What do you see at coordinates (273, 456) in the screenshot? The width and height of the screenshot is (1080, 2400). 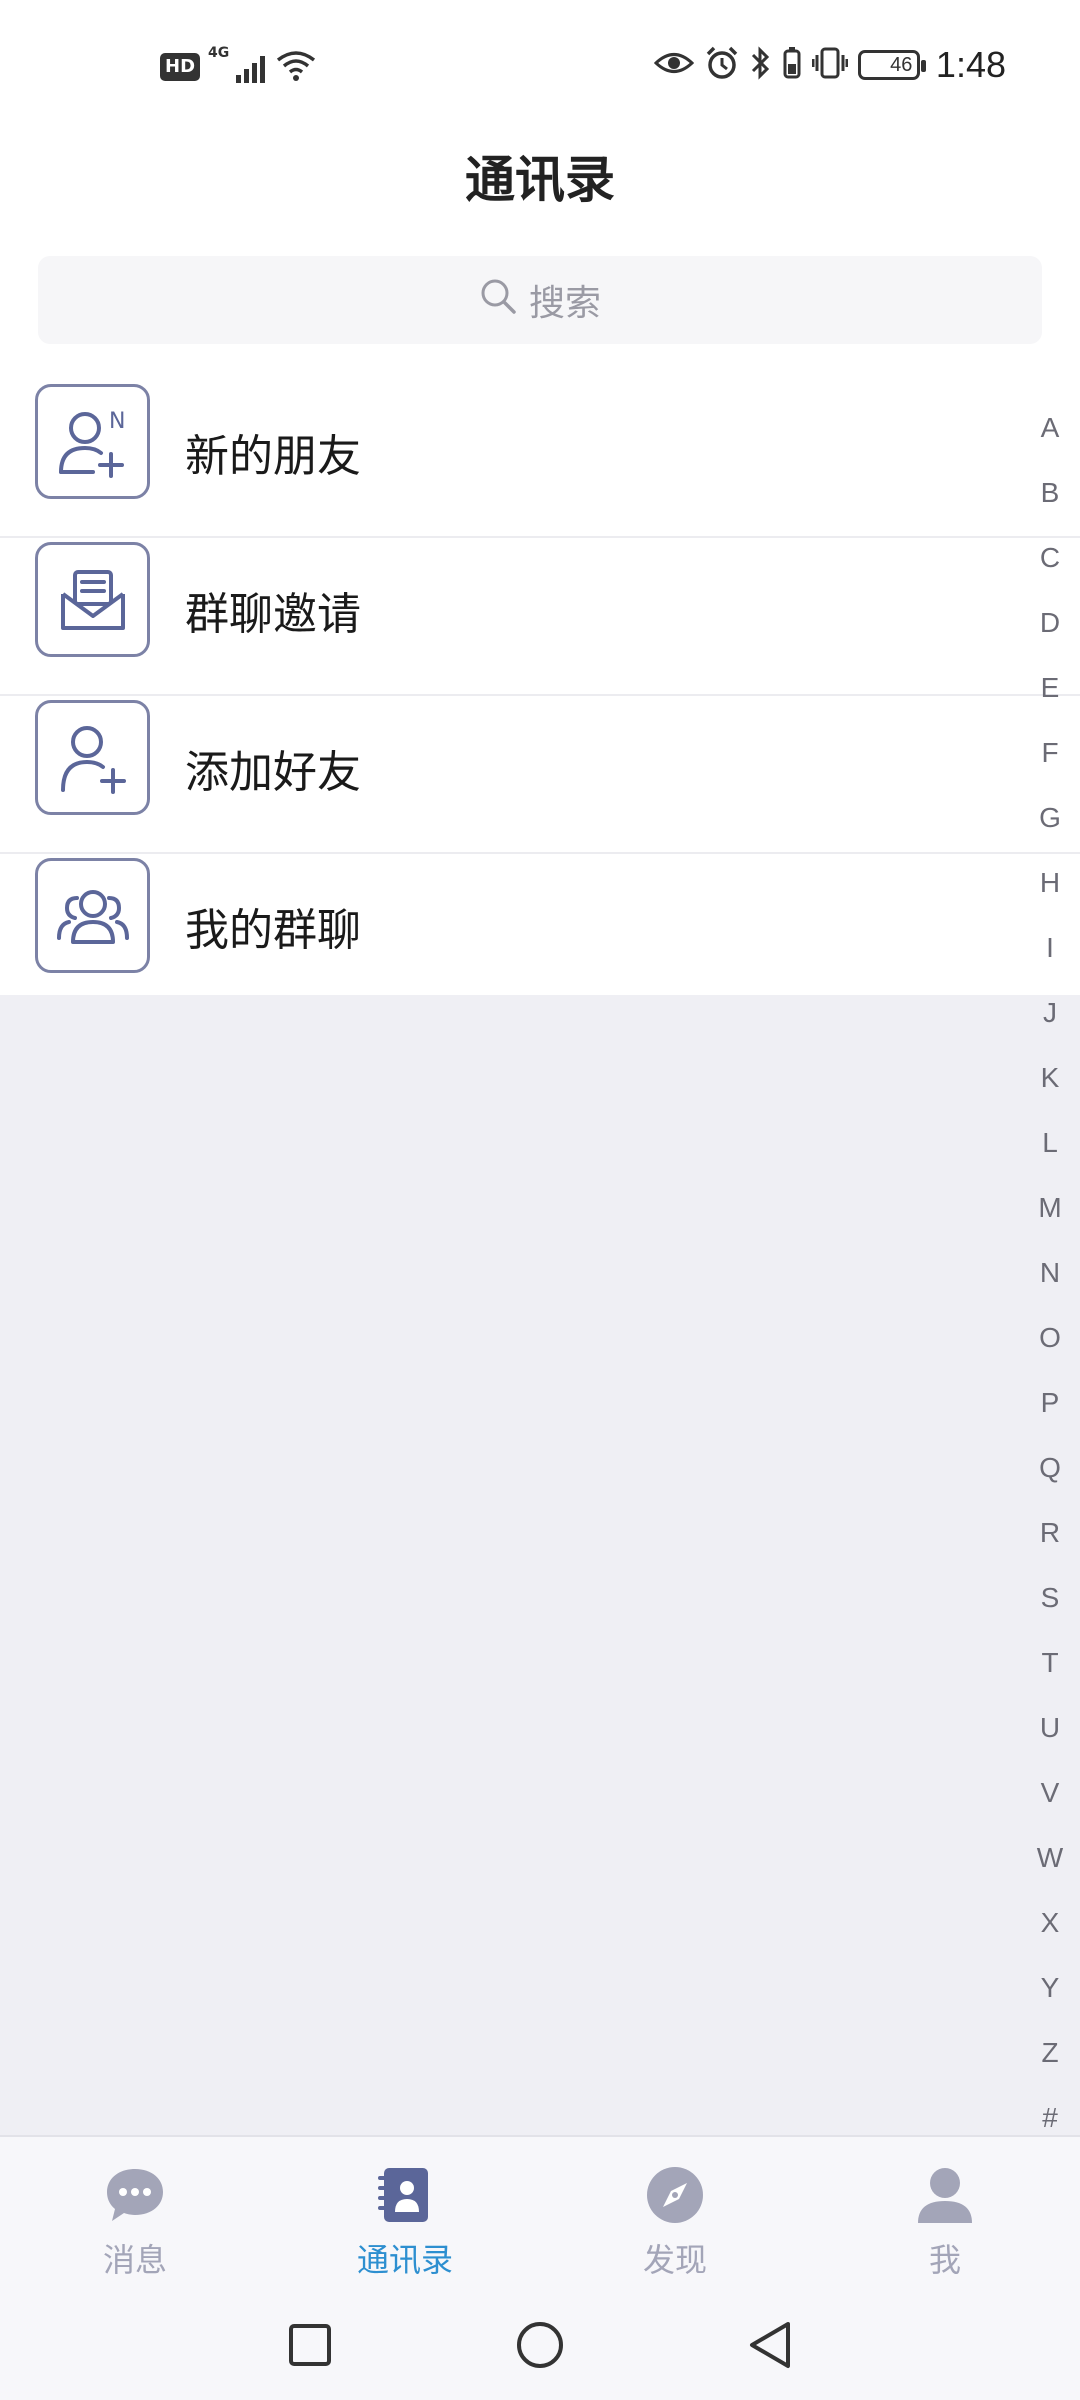 I see `menu-label: 新的朋友` at bounding box center [273, 456].